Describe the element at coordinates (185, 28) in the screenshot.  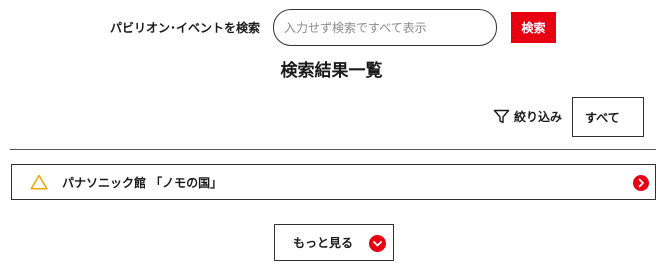
I see `search-label: パビリオン･イベントを検索` at that location.